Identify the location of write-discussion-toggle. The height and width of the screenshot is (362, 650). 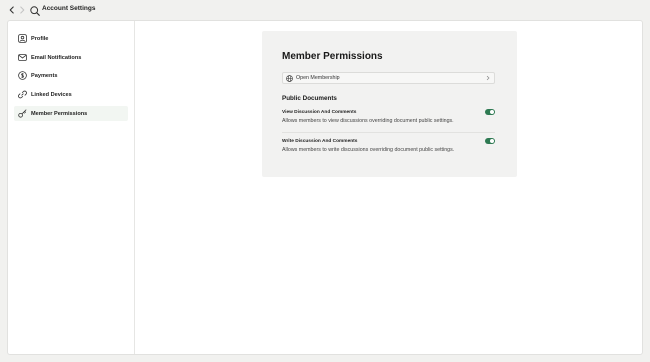
(490, 141).